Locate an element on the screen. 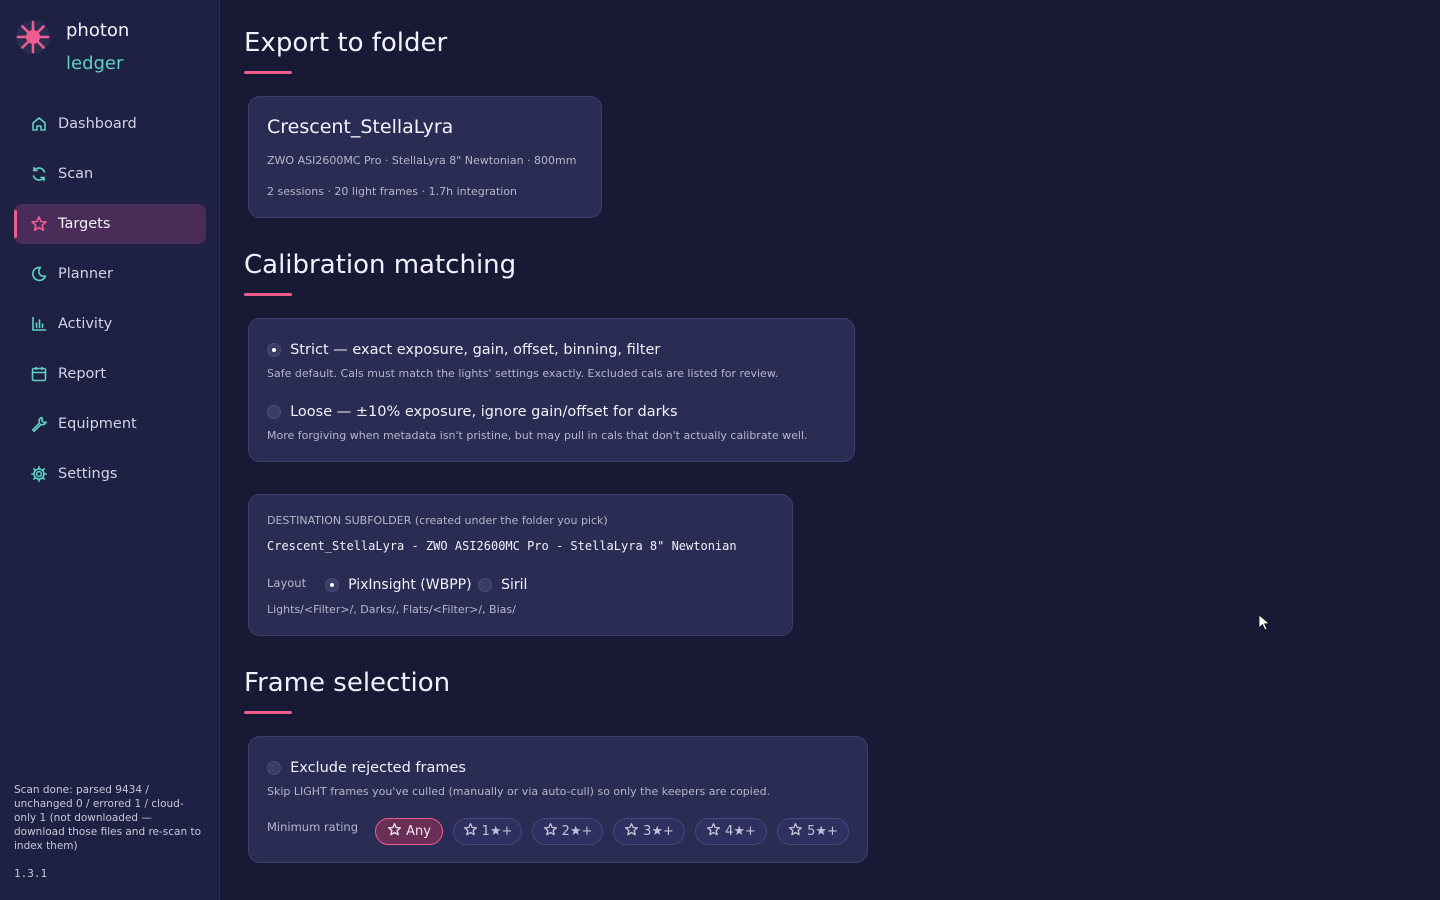 The height and width of the screenshot is (900, 1440). sidebar-item-targets: Targets is located at coordinates (110, 224).